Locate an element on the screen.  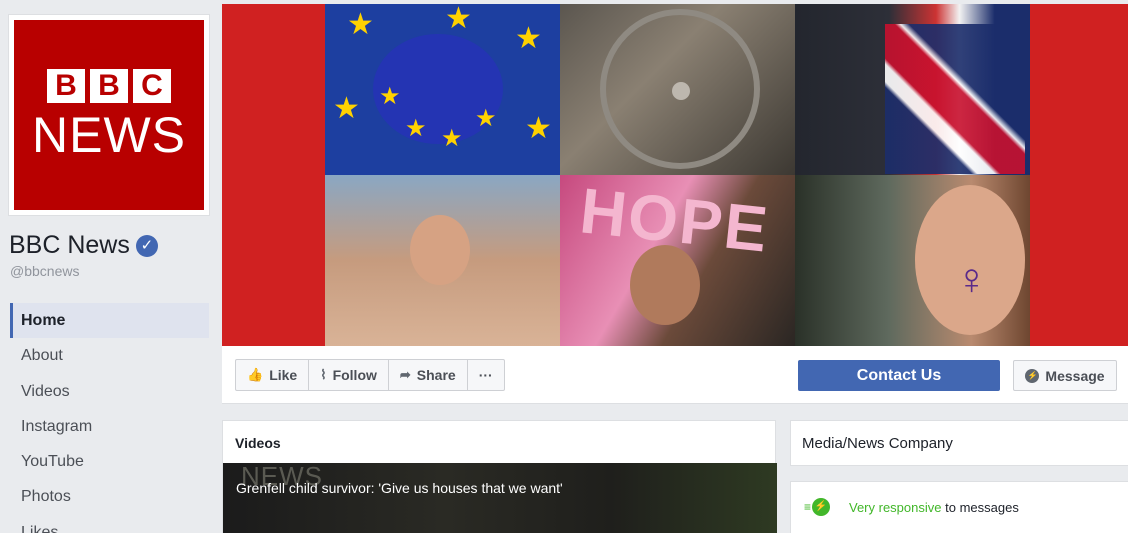
nav-item-about: About is located at coordinates (109, 355).